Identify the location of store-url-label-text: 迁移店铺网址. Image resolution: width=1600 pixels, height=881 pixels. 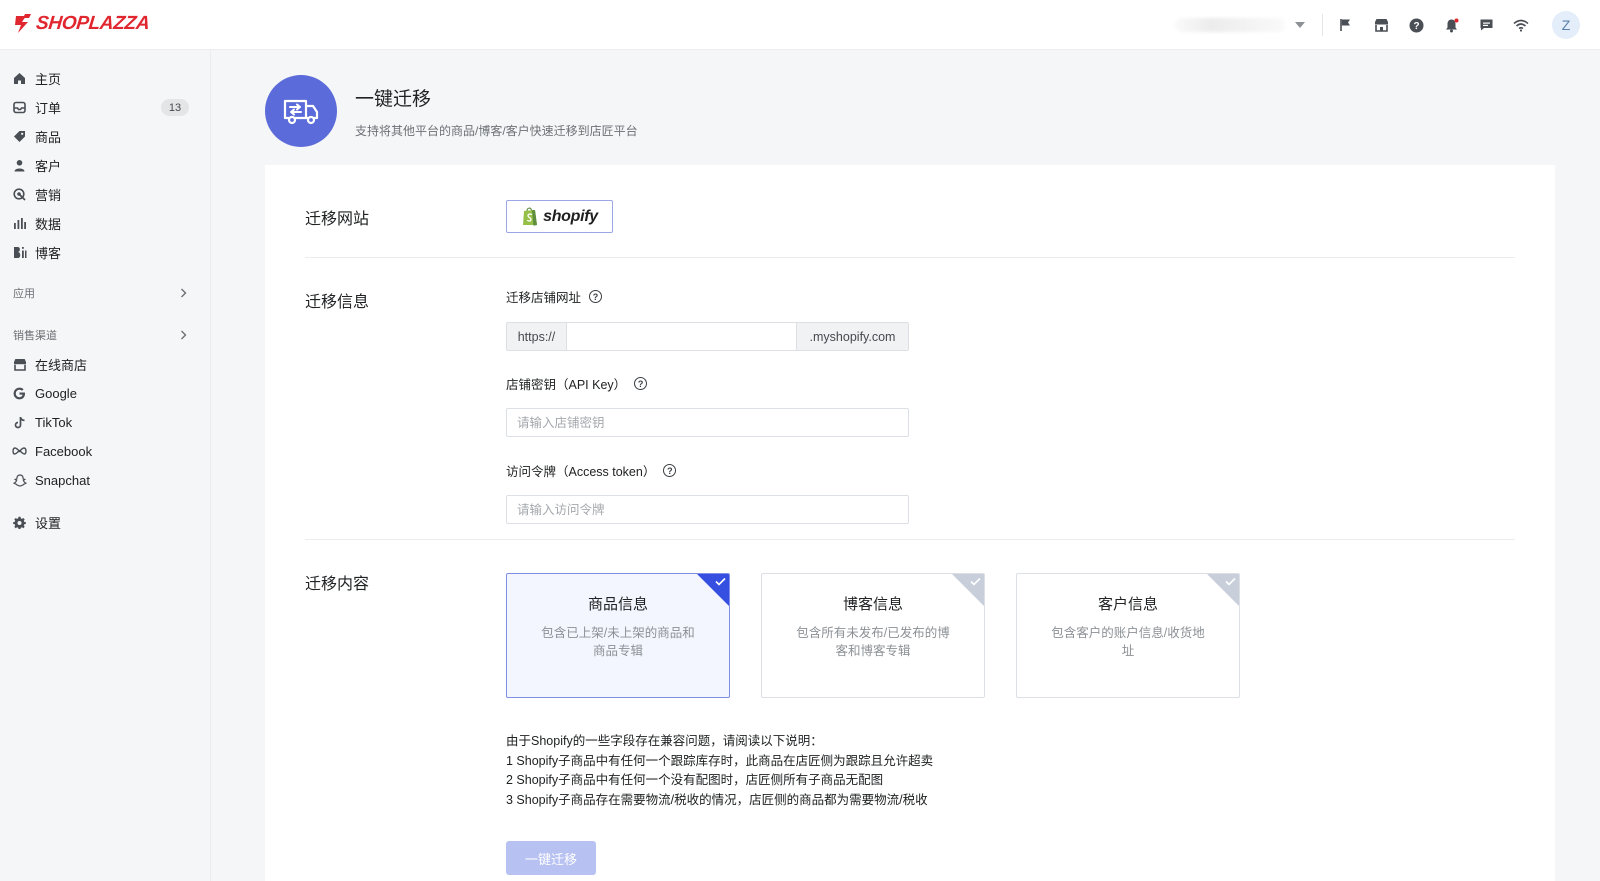
(544, 298).